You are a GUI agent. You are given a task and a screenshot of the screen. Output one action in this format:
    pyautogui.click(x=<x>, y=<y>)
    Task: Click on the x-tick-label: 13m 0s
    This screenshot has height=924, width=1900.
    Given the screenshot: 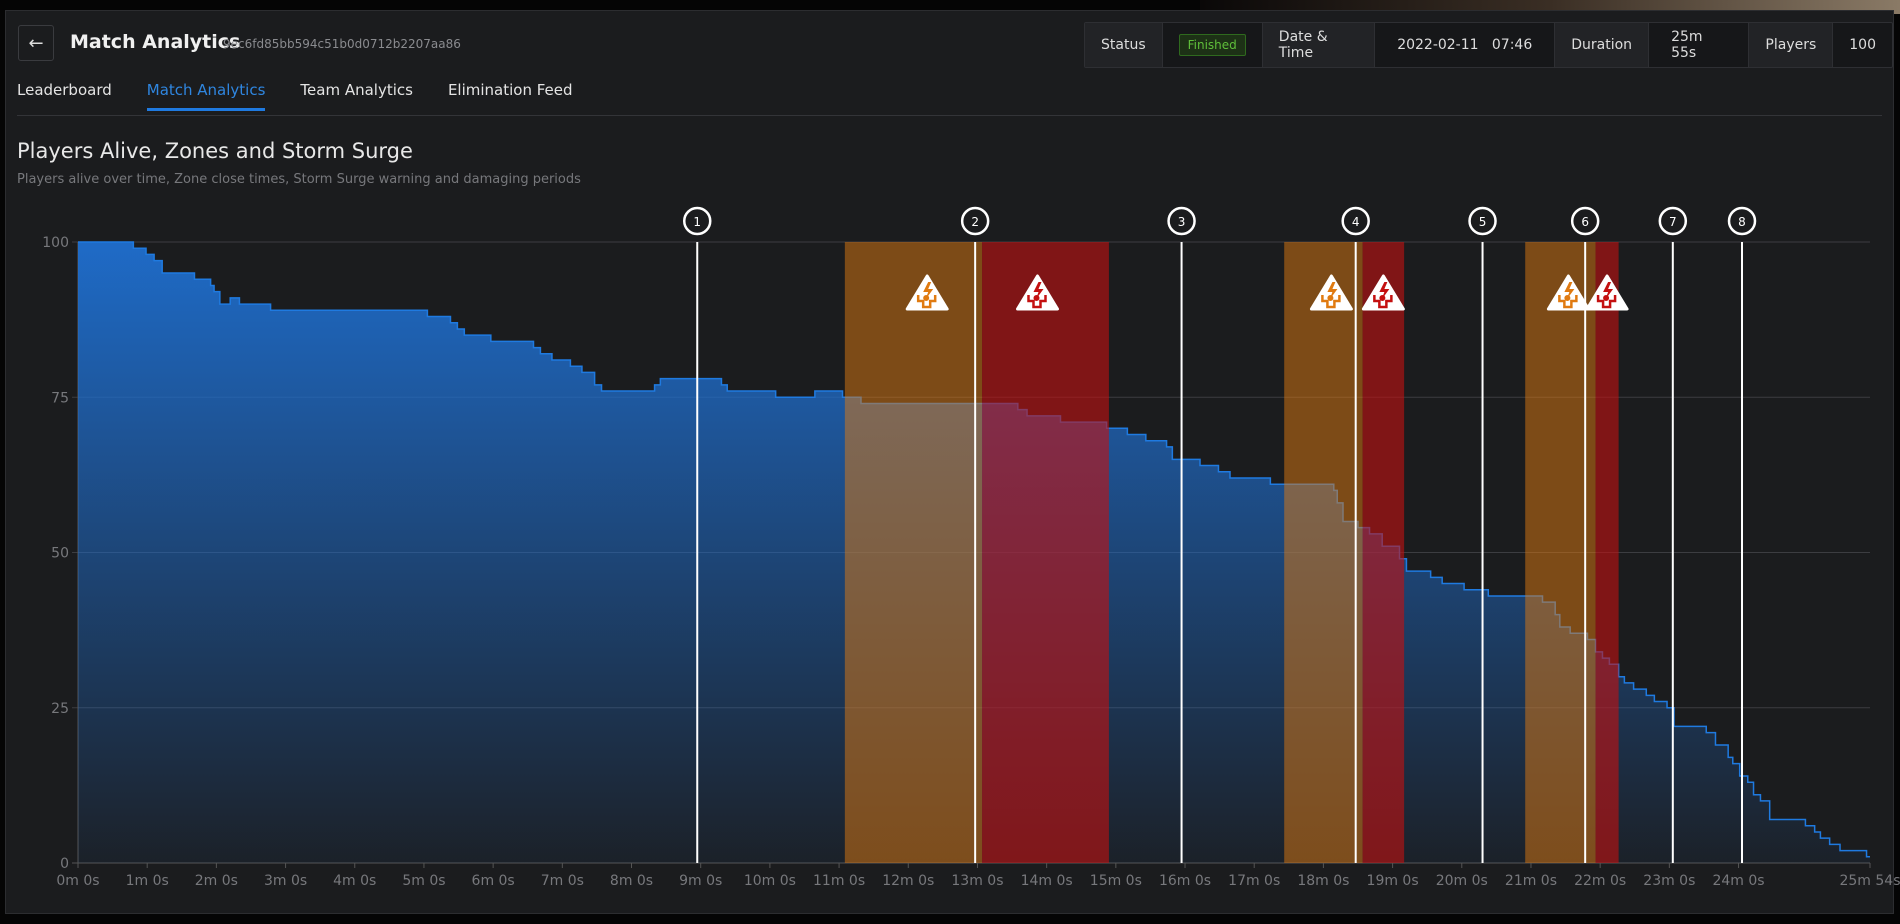 What is the action you would take?
    pyautogui.click(x=977, y=881)
    